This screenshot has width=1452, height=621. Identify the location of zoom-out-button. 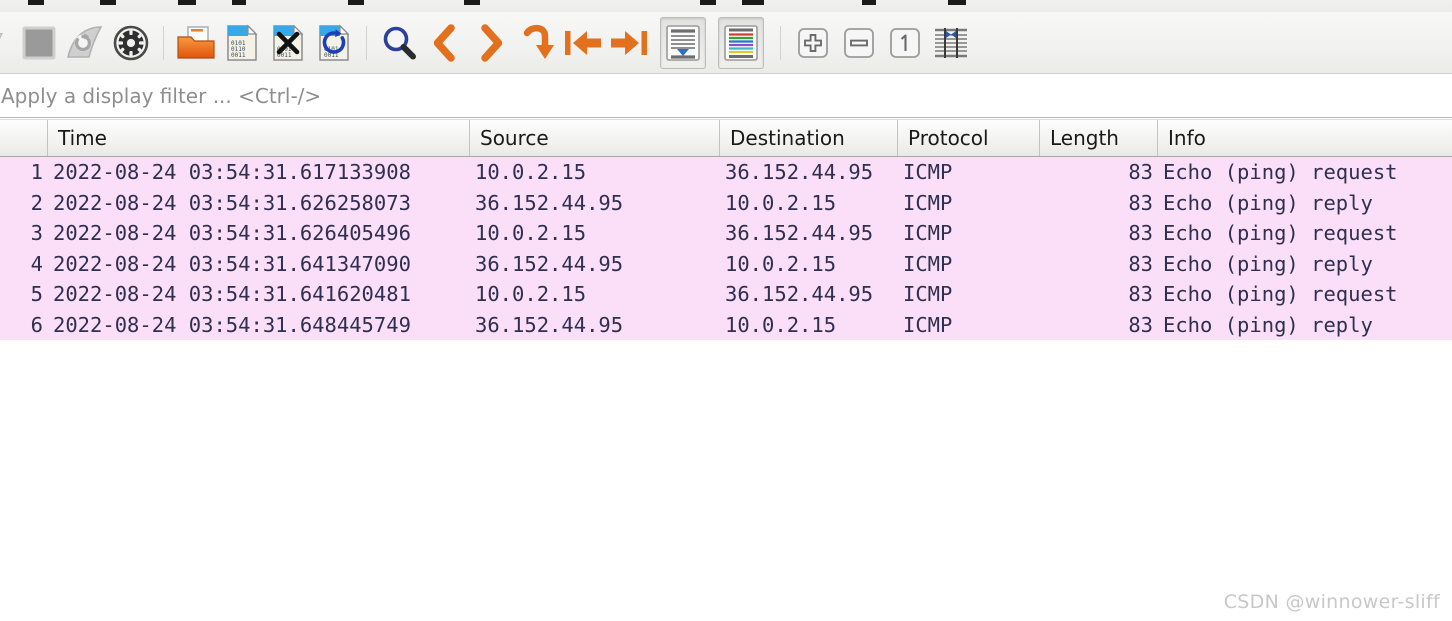
(859, 43).